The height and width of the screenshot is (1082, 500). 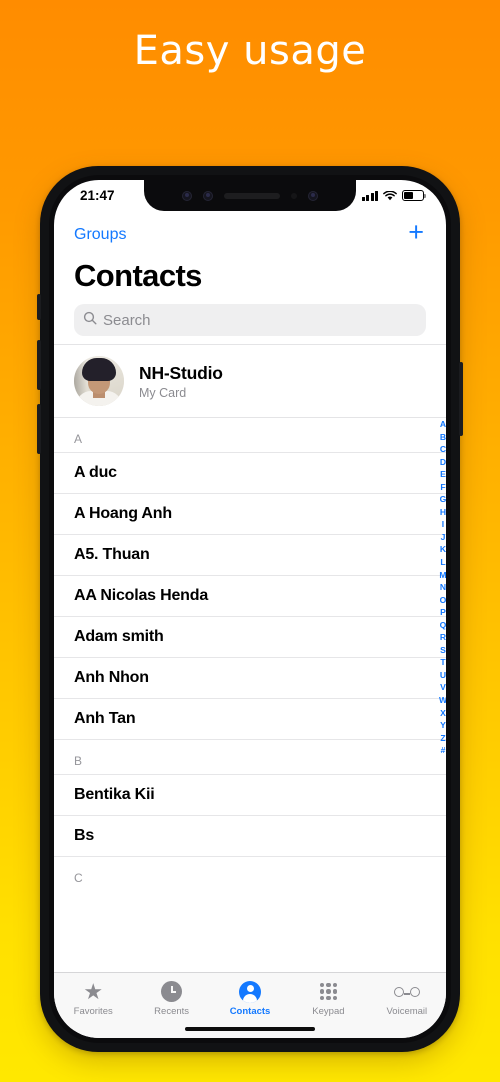 I want to click on tab-label: Recents, so click(x=172, y=1011).